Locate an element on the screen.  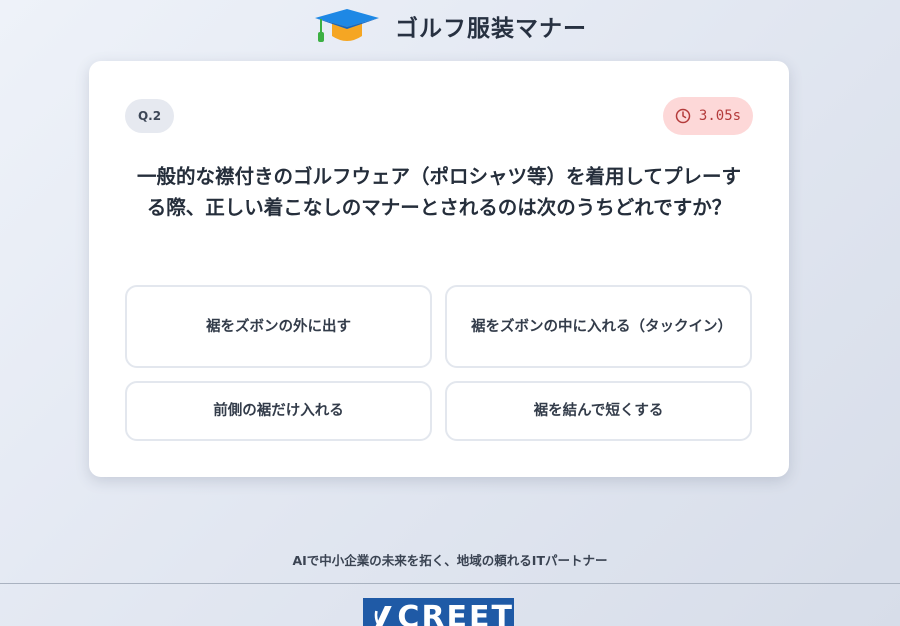
answer-option-1: 裾をズボンの外に出す is located at coordinates (278, 326).